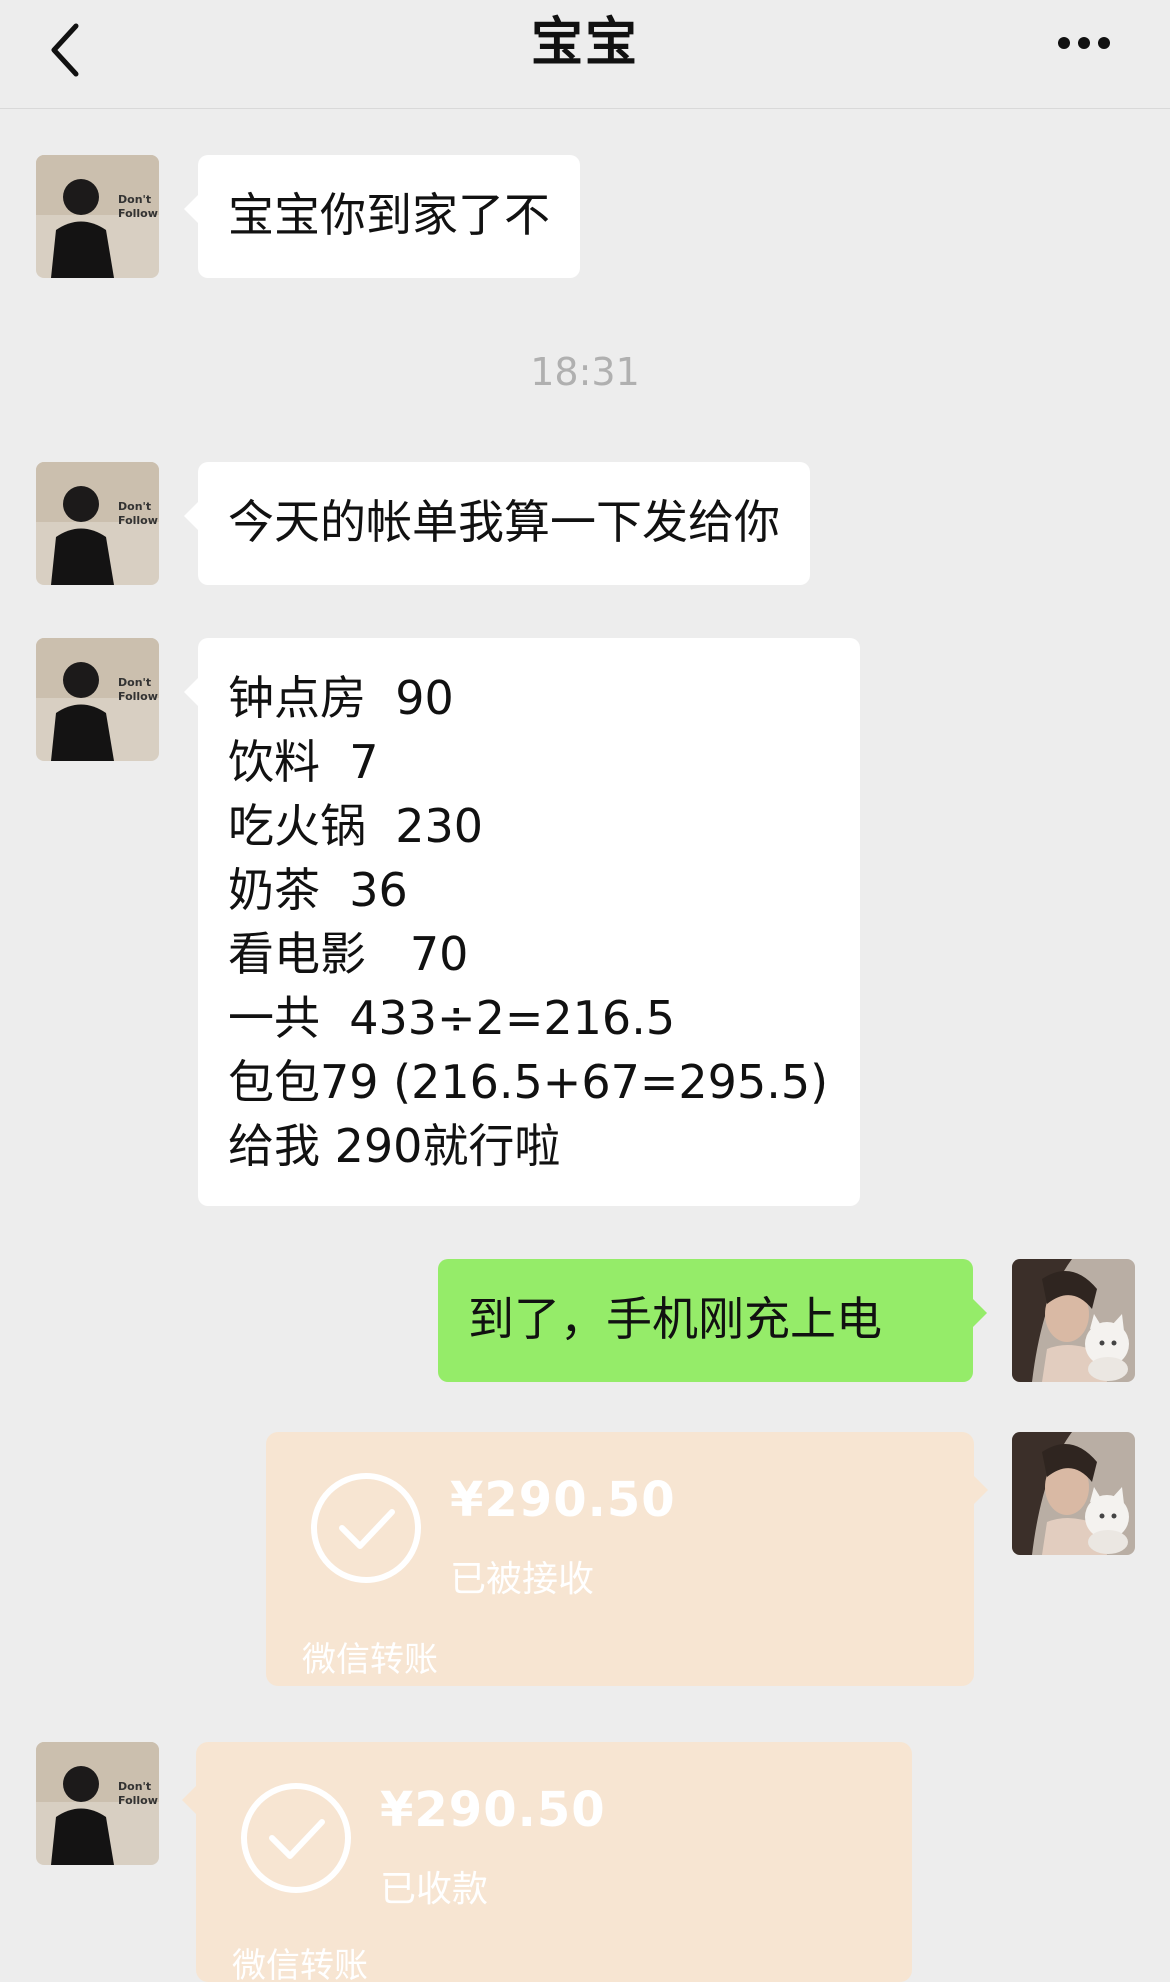 The image size is (1170, 1982). What do you see at coordinates (303, 762) in the screenshot?
I see `bill-line: 饮料 7` at bounding box center [303, 762].